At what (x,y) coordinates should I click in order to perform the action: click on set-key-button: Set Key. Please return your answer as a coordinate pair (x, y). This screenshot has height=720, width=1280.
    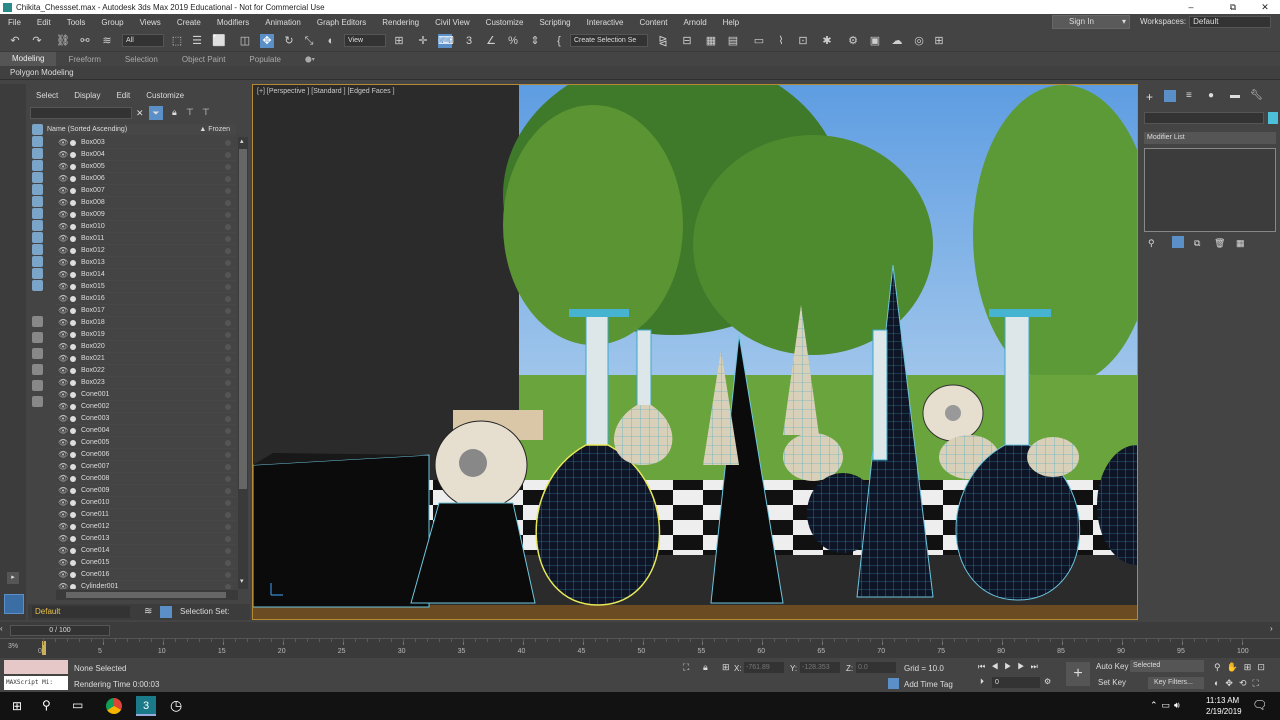
    Looking at the image, I should click on (1112, 682).